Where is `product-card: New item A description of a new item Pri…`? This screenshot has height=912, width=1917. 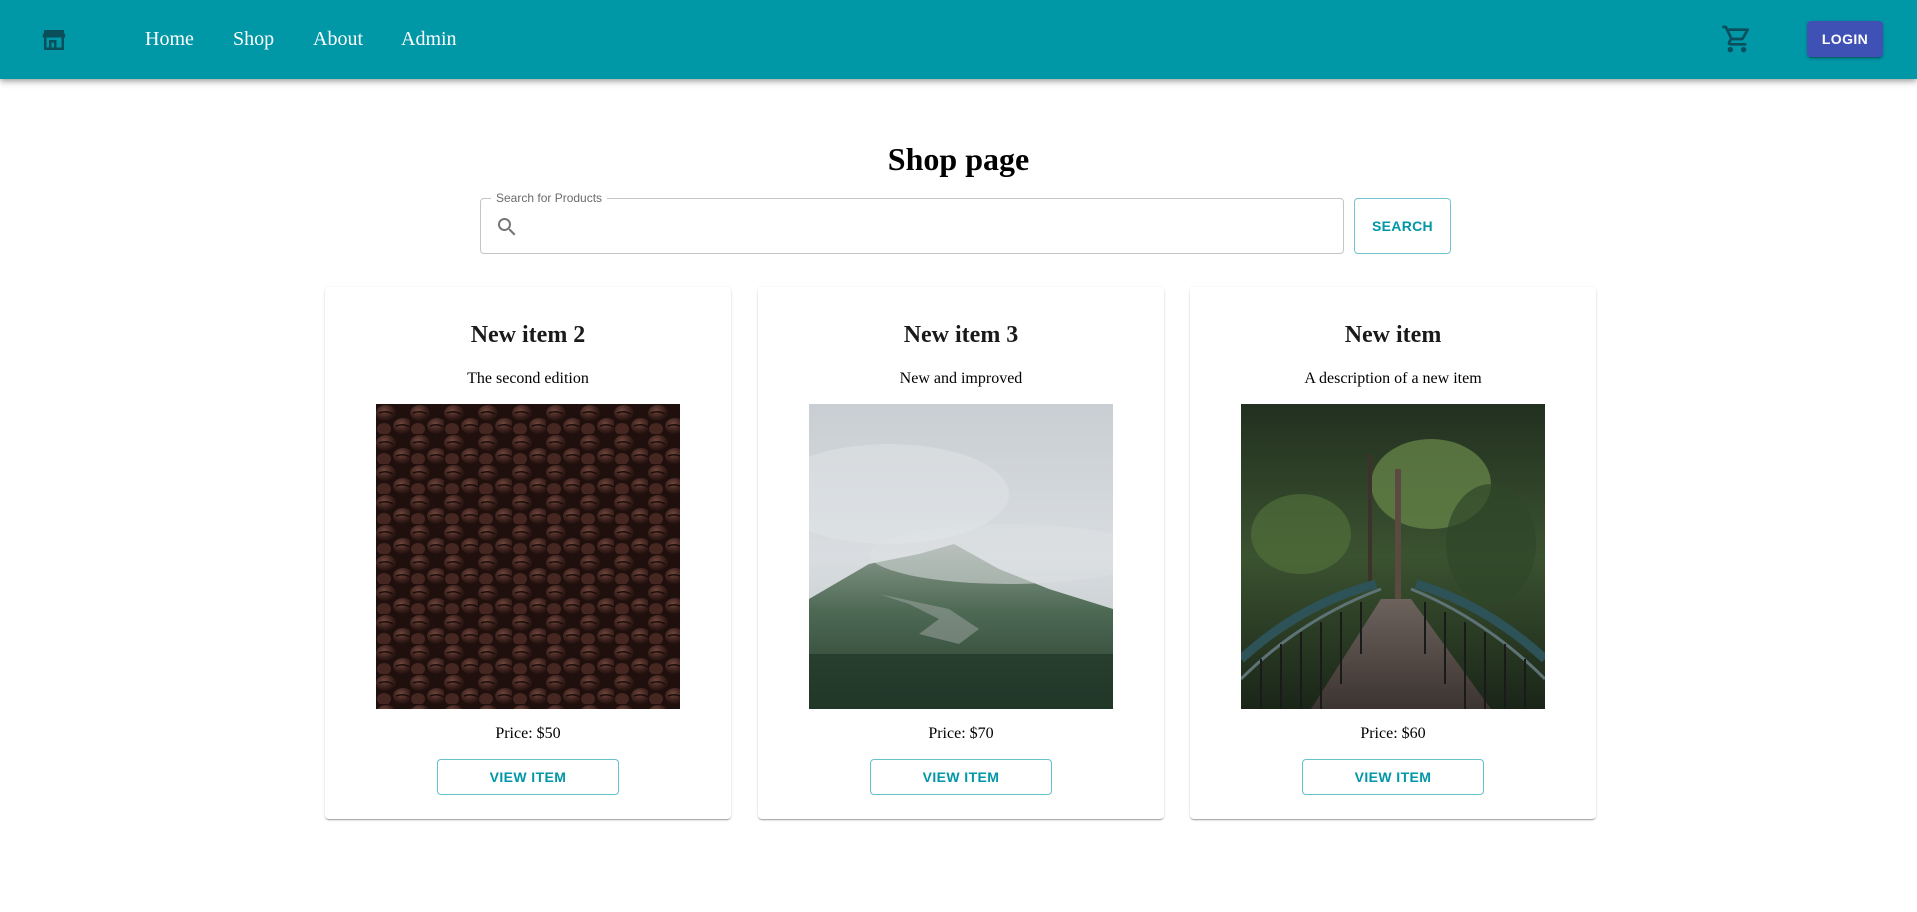
product-card: New item A description of a new item Pri… is located at coordinates (1393, 553).